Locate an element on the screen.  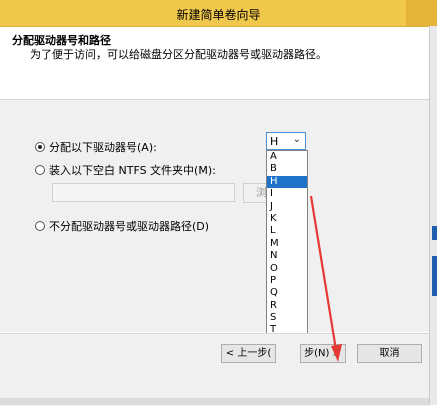
drive-letter-option: L is located at coordinates (287, 231).